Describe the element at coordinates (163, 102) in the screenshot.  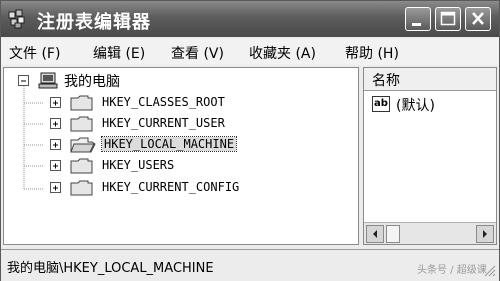
I see `tree-key-label: HKEY_CLASSES_ROOT` at that location.